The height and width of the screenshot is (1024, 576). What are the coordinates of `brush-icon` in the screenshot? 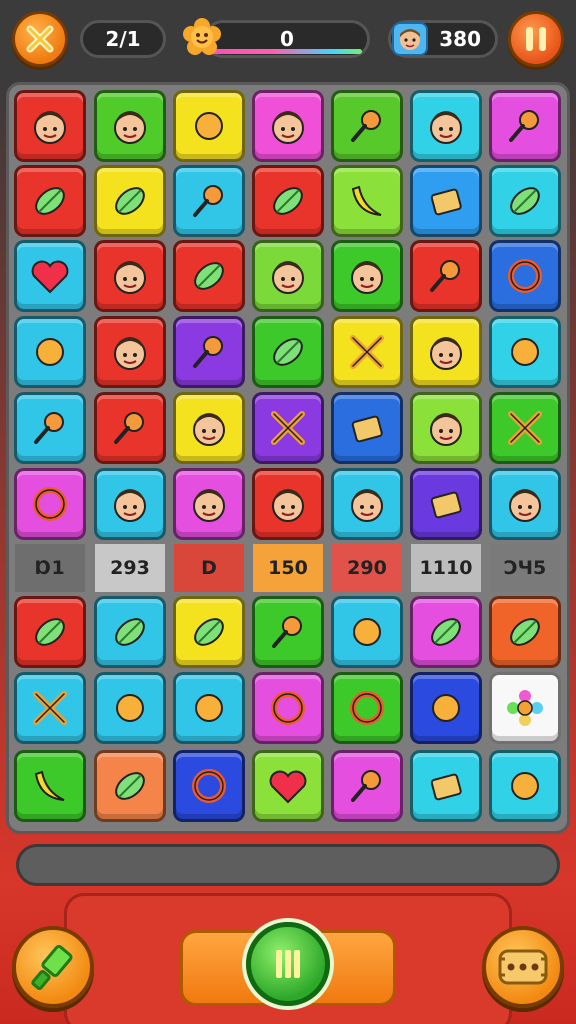 It's located at (129, 428).